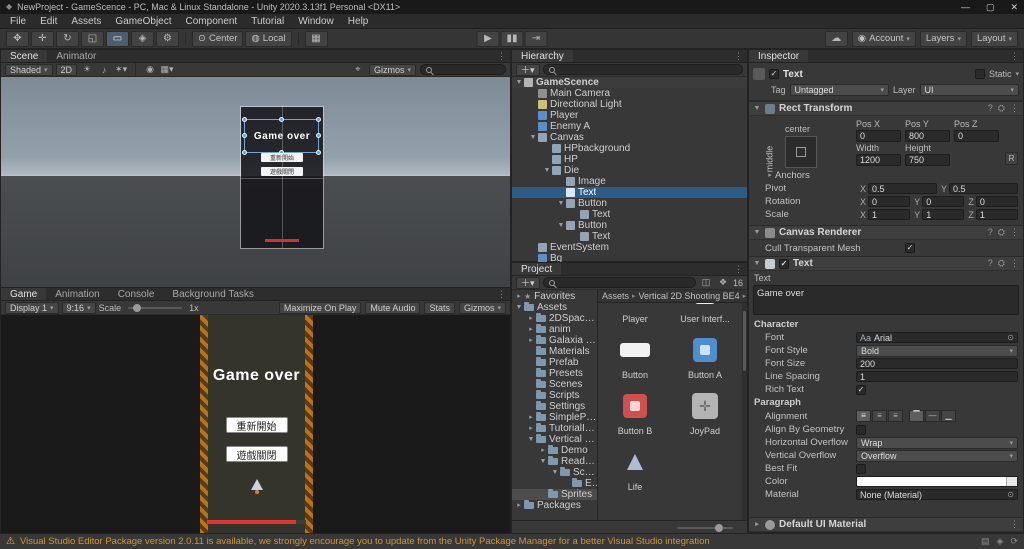  Describe the element at coordinates (87, 70) in the screenshot. I see `scene-lighting-icon: ☀` at that location.